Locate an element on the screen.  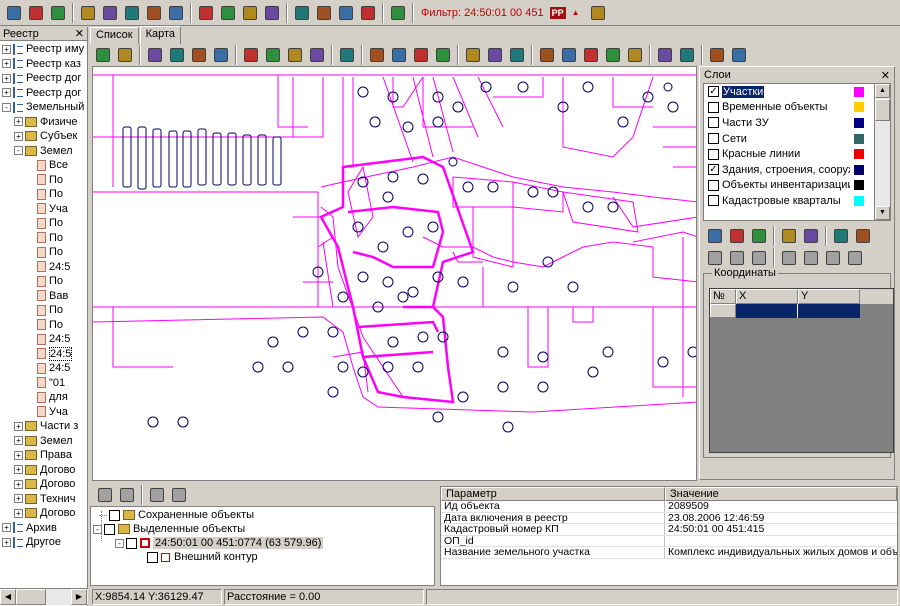
zoom-in-button is located at coordinates (176, 55).